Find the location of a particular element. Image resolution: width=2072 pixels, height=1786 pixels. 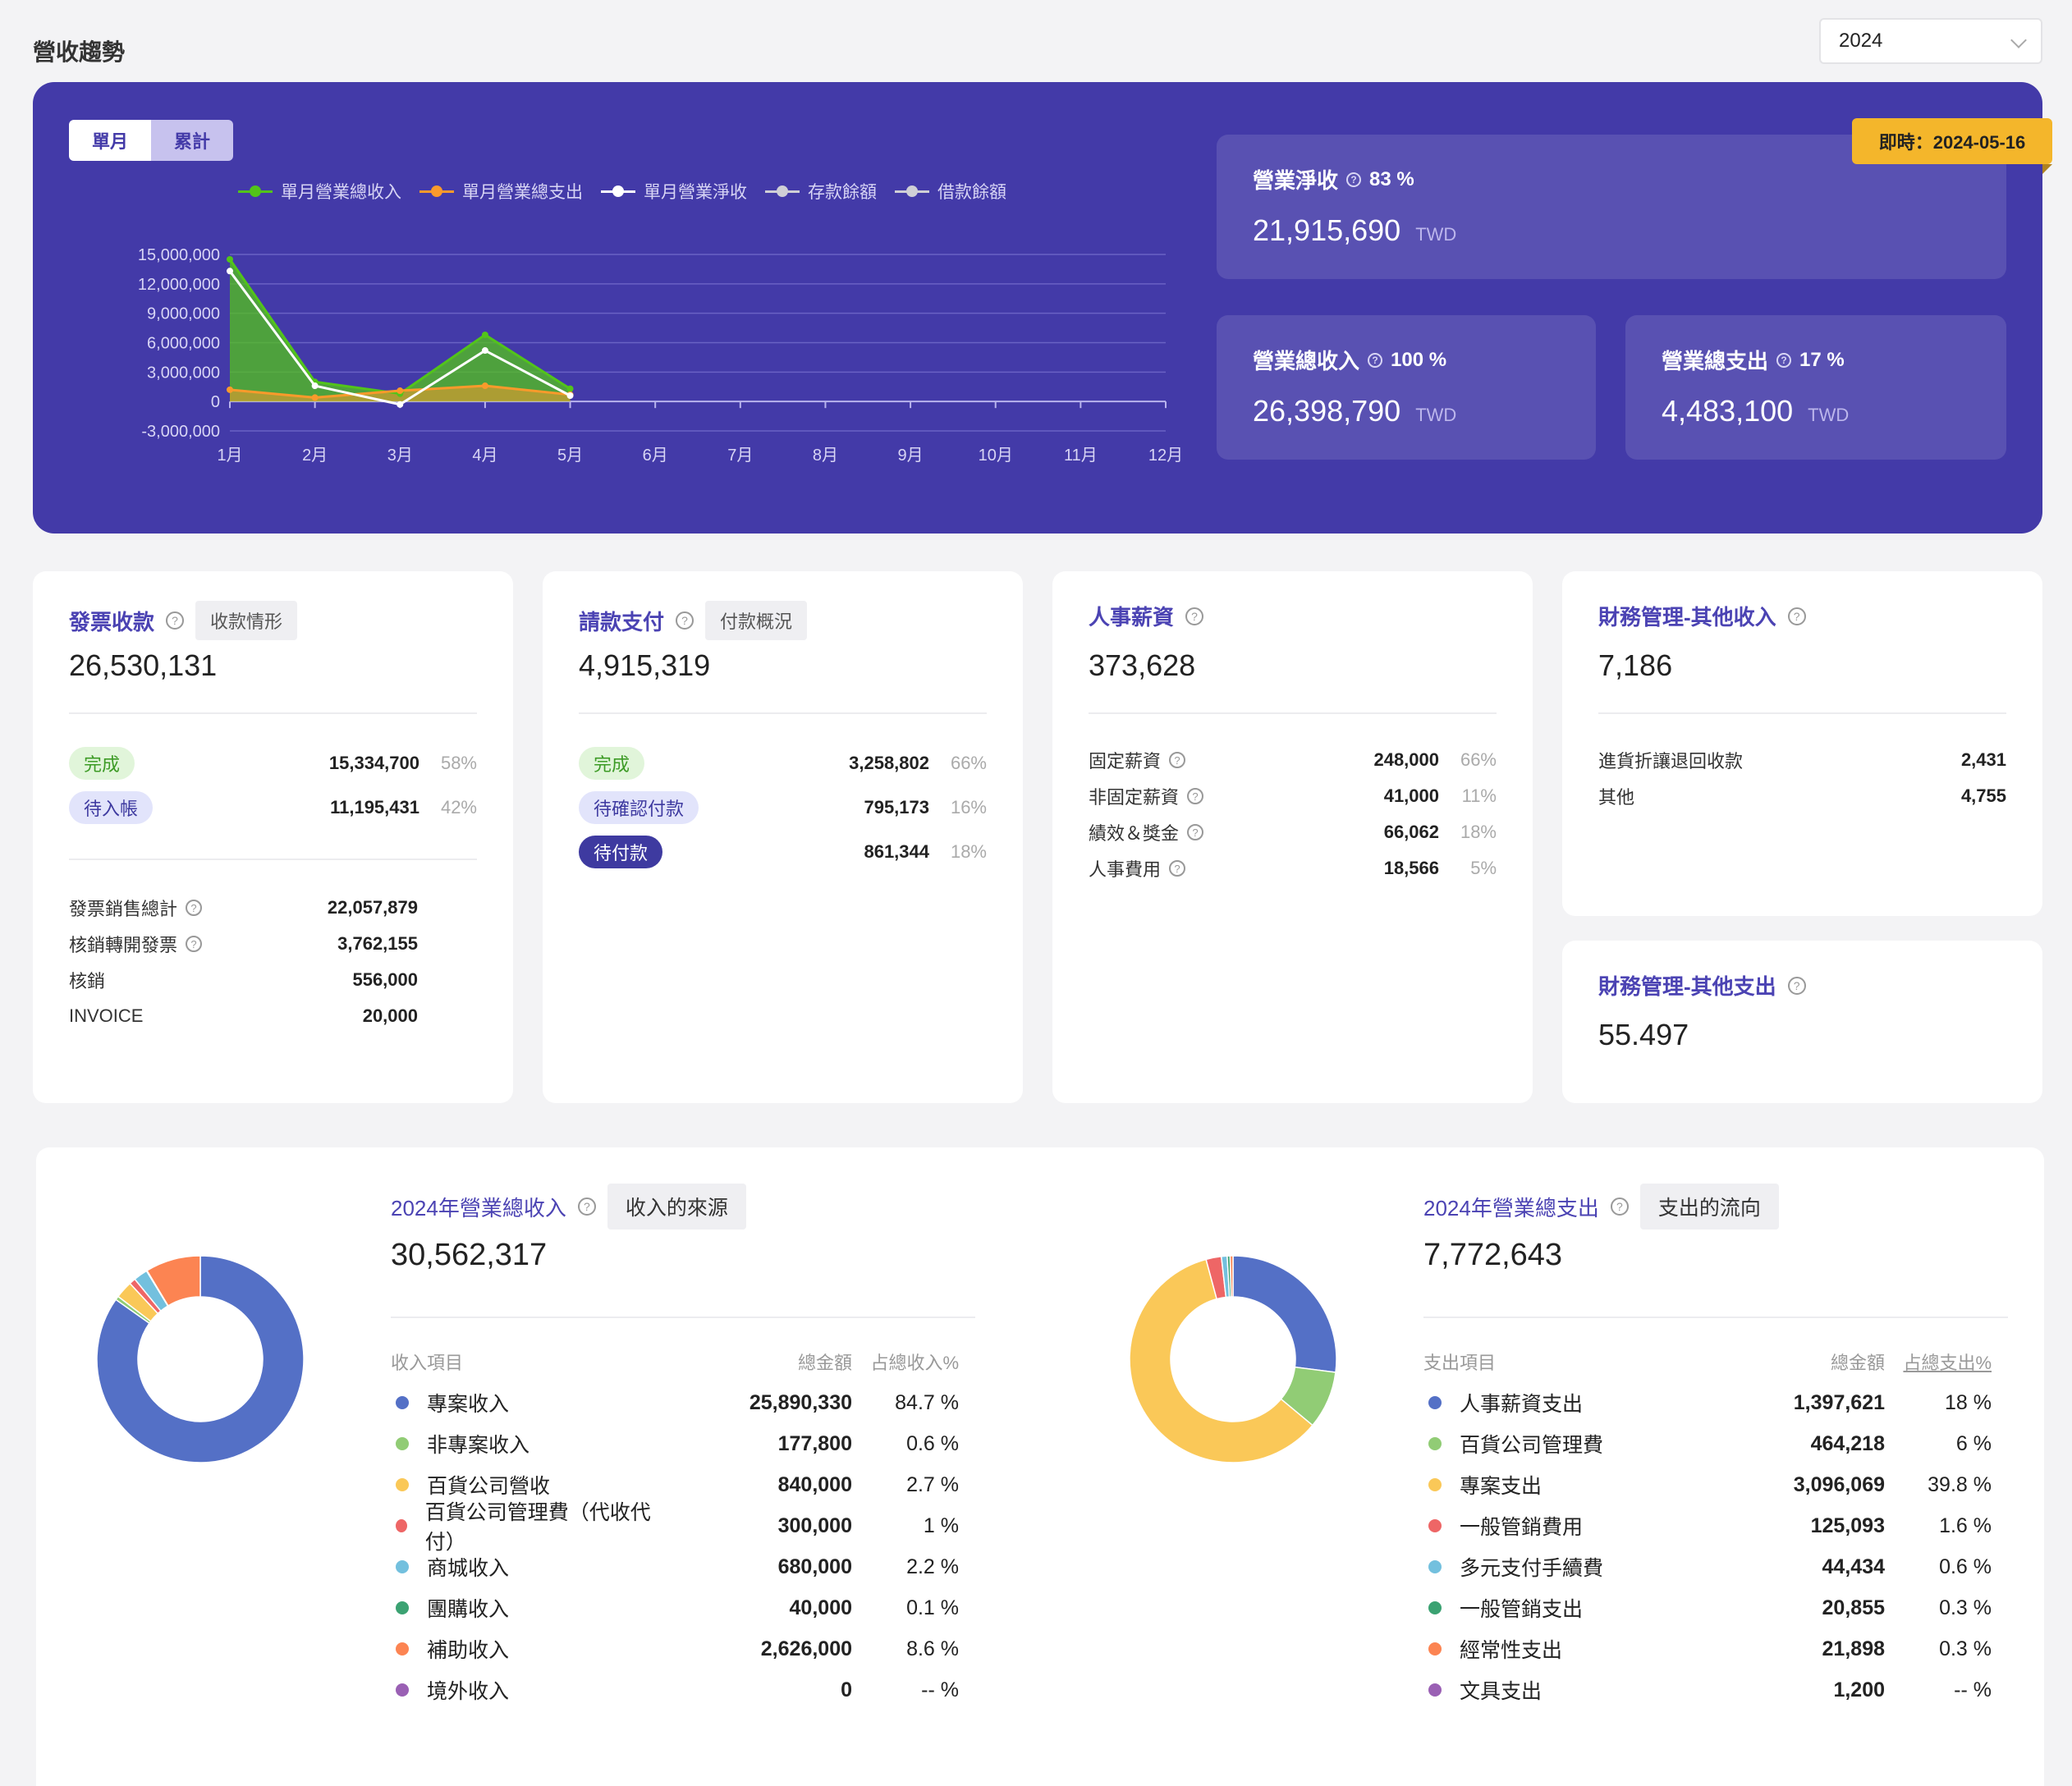

y-tick-label: -3,000,000 is located at coordinates (180, 432).